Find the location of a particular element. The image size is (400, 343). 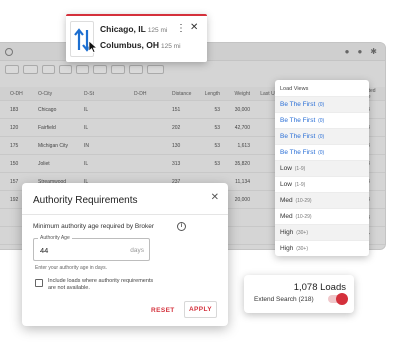

table-cell: Fairfield is located at coordinates (47, 127).